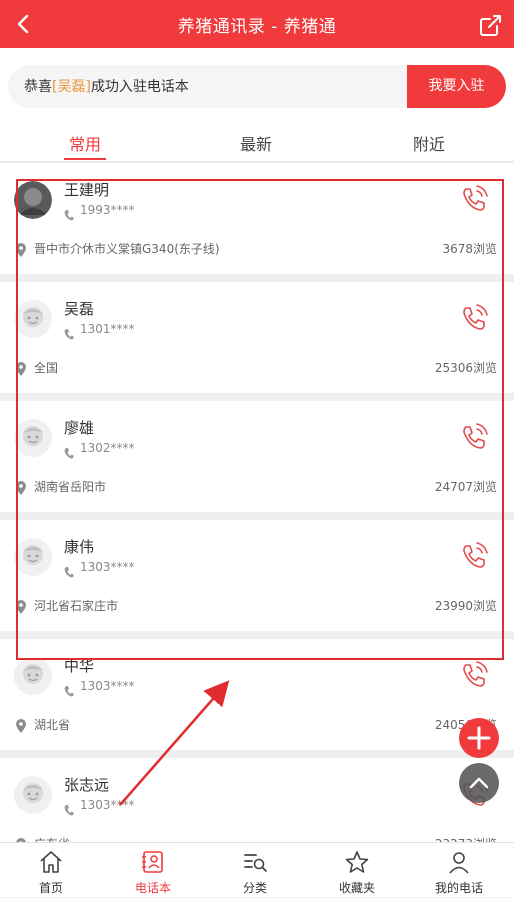 Image resolution: width=514 pixels, height=898 pixels. Describe the element at coordinates (79, 428) in the screenshot. I see `contact-name: 廖雄` at that location.